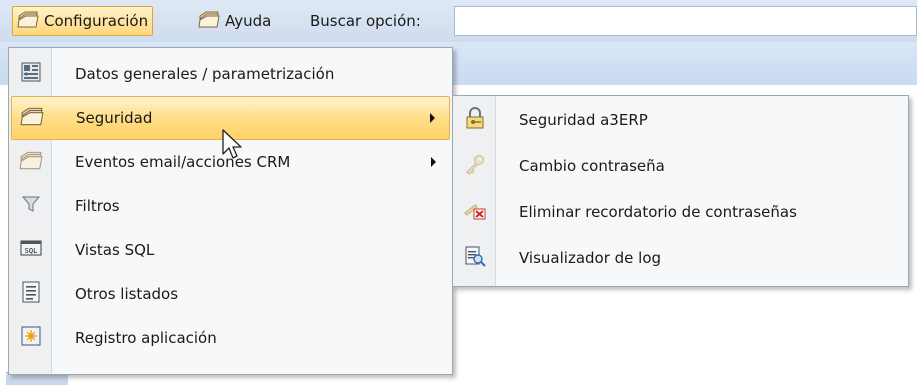 The width and height of the screenshot is (917, 385). Describe the element at coordinates (230, 294) in the screenshot. I see `menu-item-otros-listados: Otros listados` at that location.